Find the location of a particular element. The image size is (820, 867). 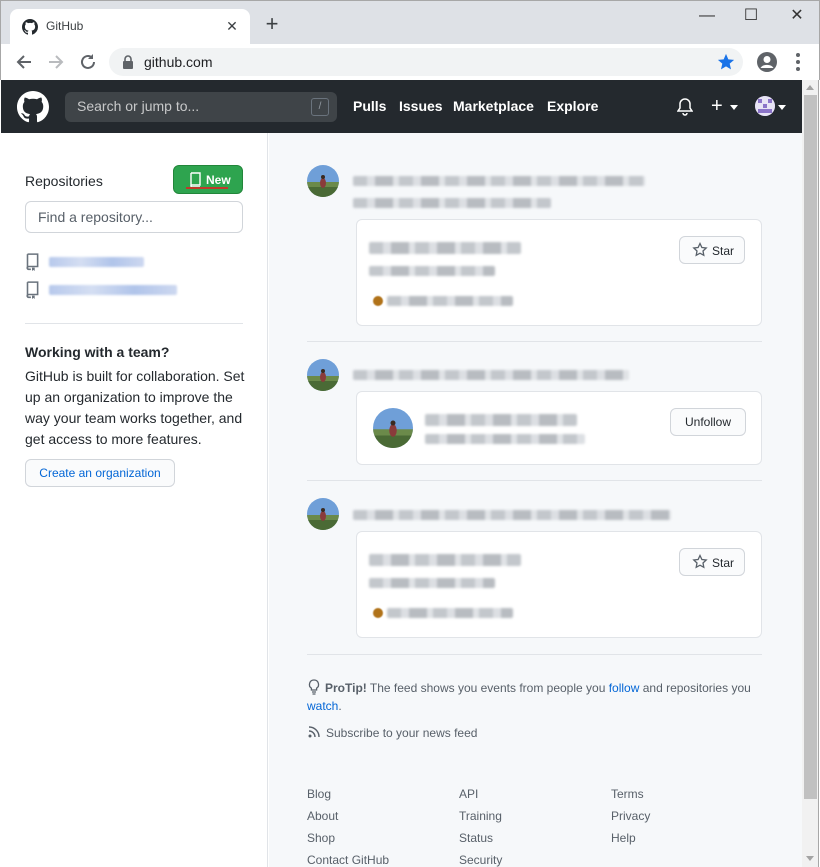

minimize-button: — is located at coordinates (707, 16).